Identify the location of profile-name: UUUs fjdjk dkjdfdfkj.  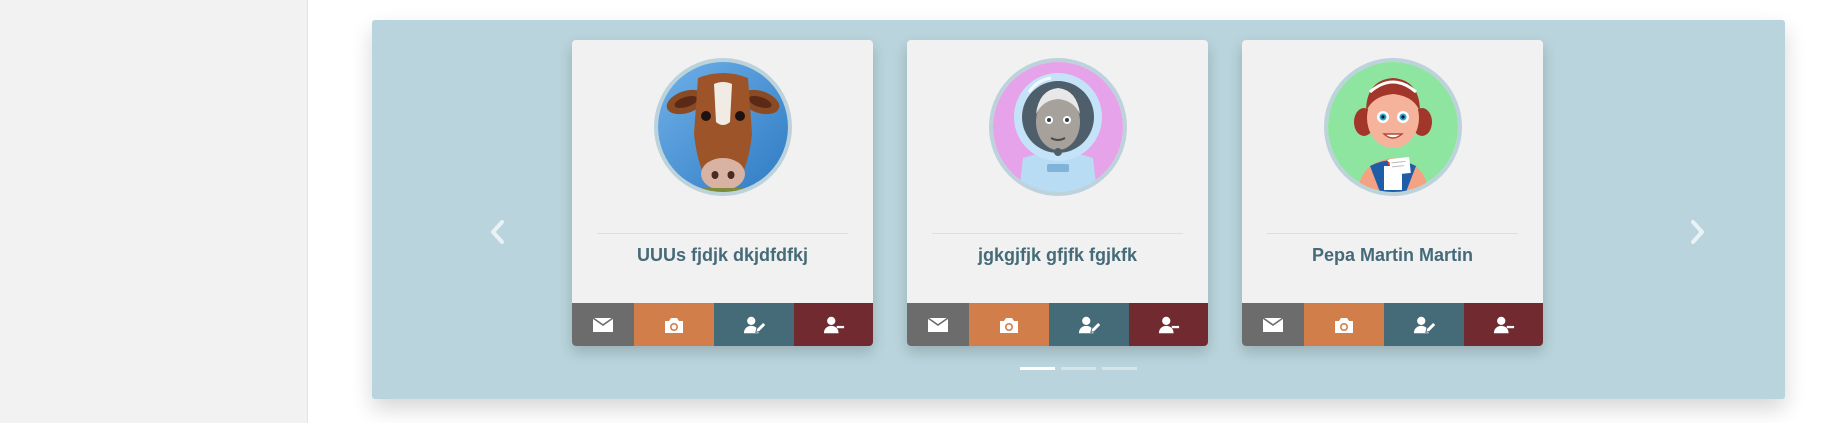
(722, 255).